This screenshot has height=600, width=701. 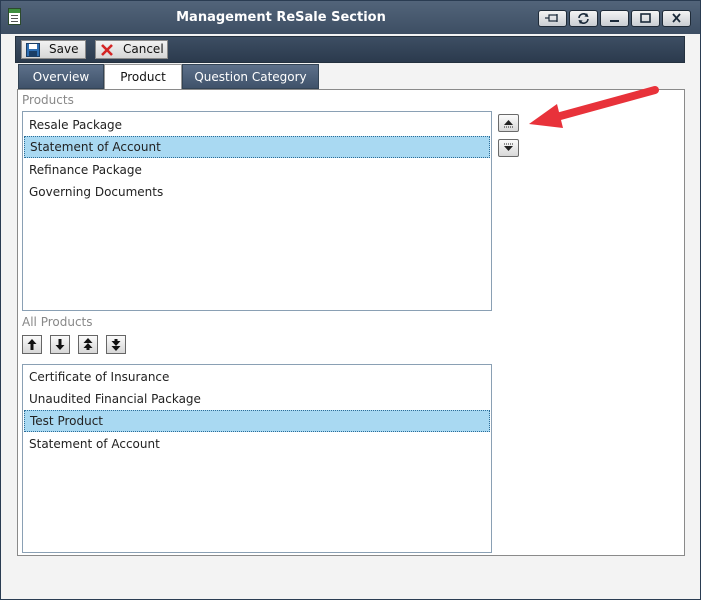 I want to click on move-bottom-button, so click(x=116, y=344).